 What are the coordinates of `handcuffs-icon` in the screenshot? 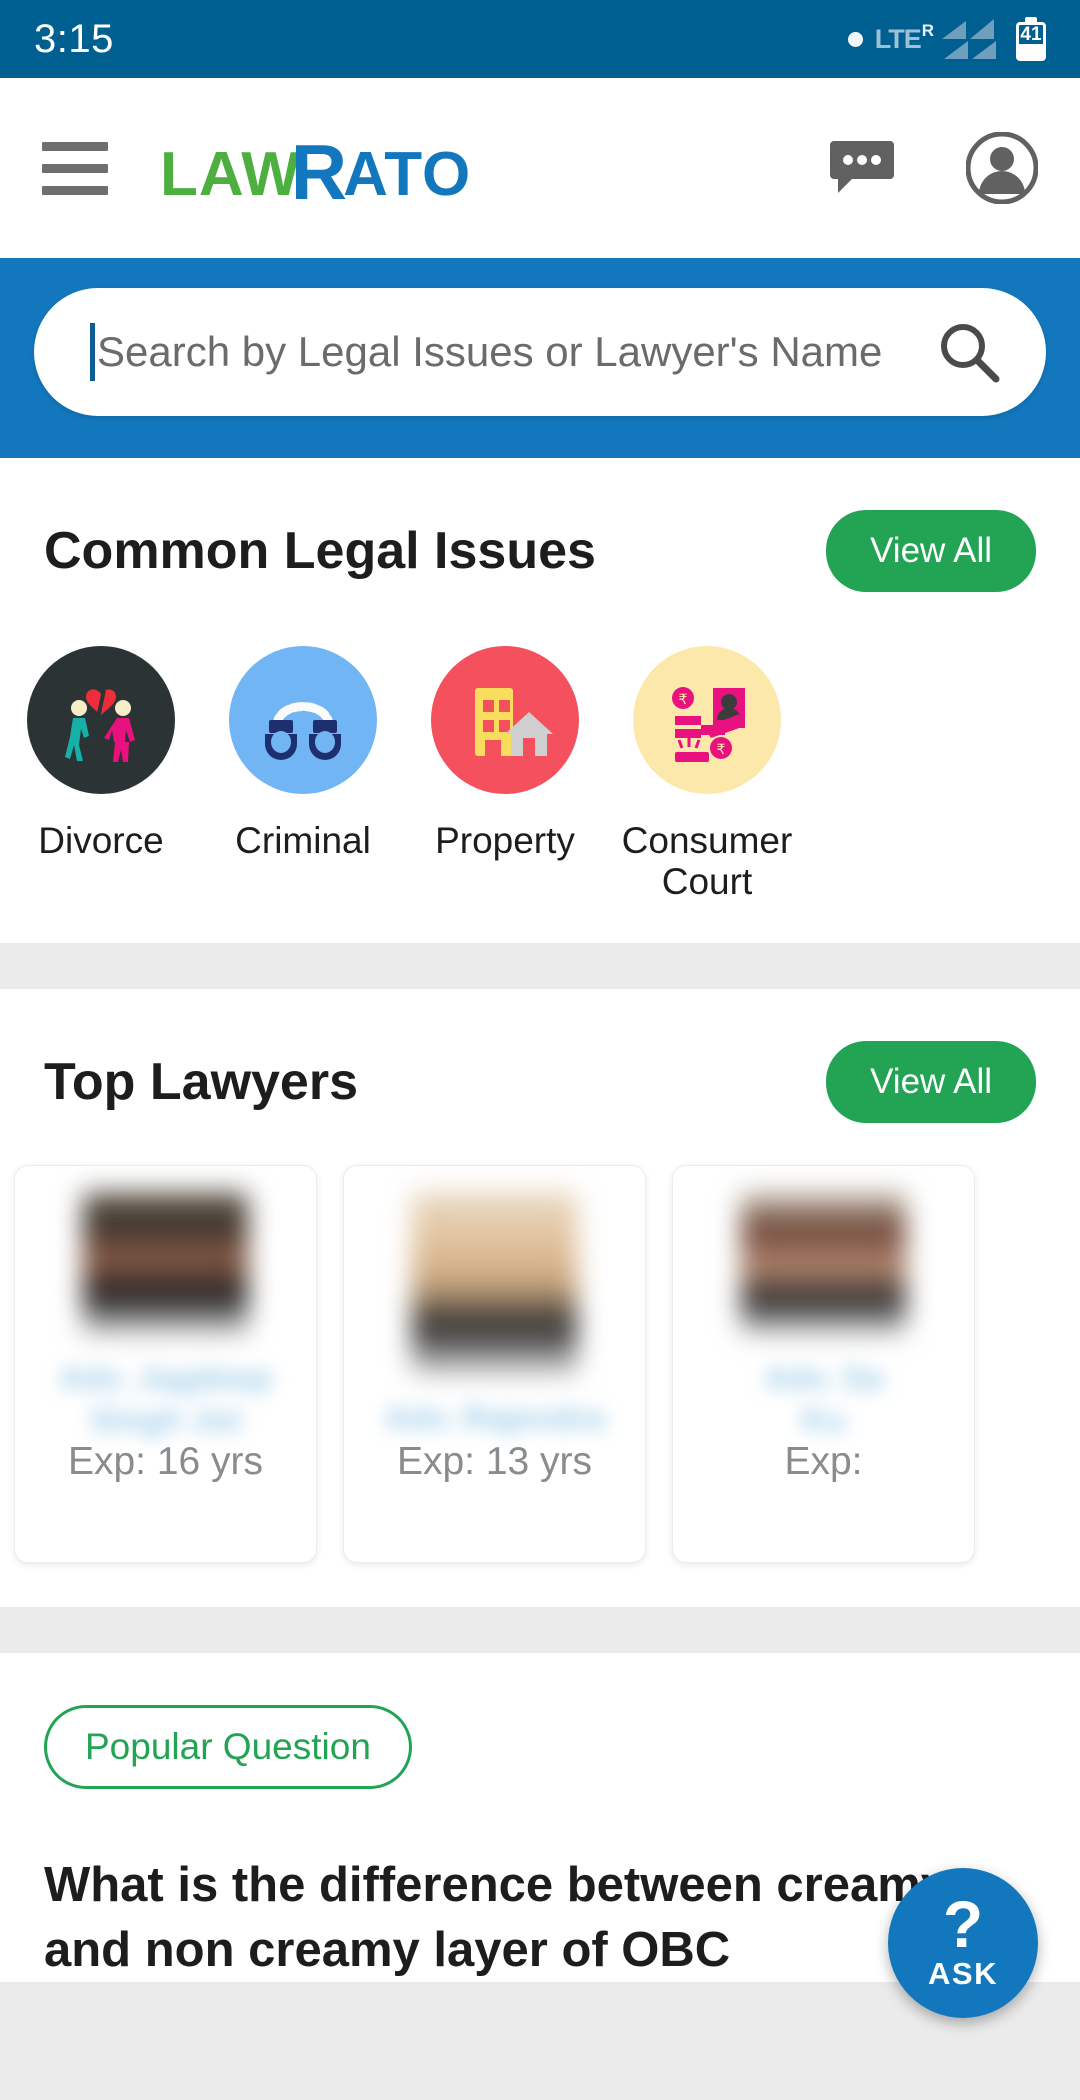 It's located at (303, 720).